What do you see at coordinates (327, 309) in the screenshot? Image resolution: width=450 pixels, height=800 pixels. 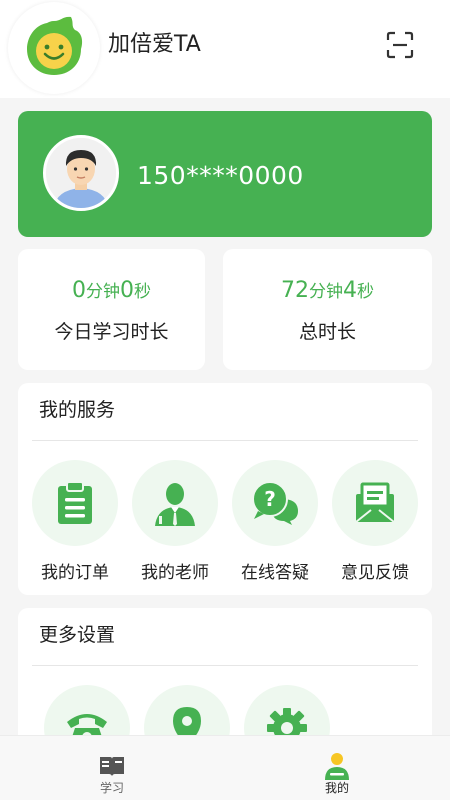 I see `total-study-card: 72分钟4秒 总时长` at bounding box center [327, 309].